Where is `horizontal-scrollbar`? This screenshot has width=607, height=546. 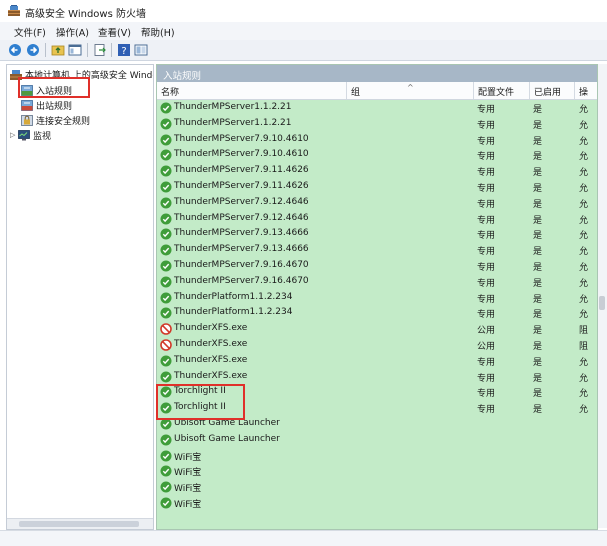 horizontal-scrollbar is located at coordinates (80, 523).